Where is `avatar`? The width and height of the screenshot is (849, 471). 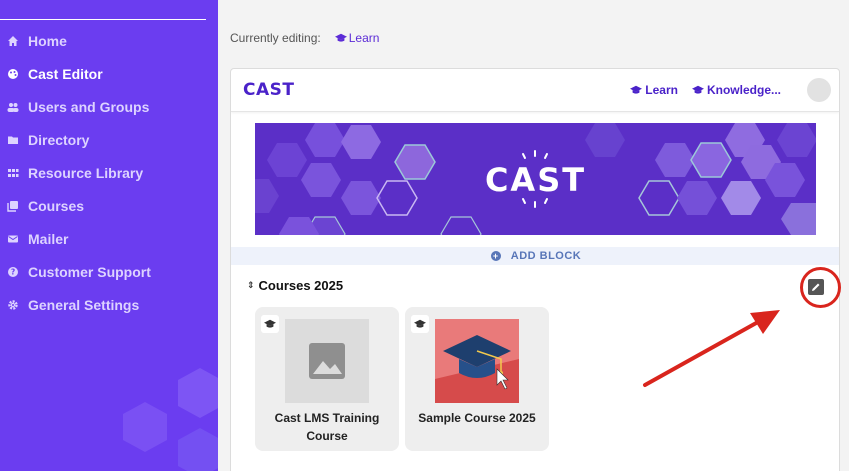
avatar is located at coordinates (819, 90).